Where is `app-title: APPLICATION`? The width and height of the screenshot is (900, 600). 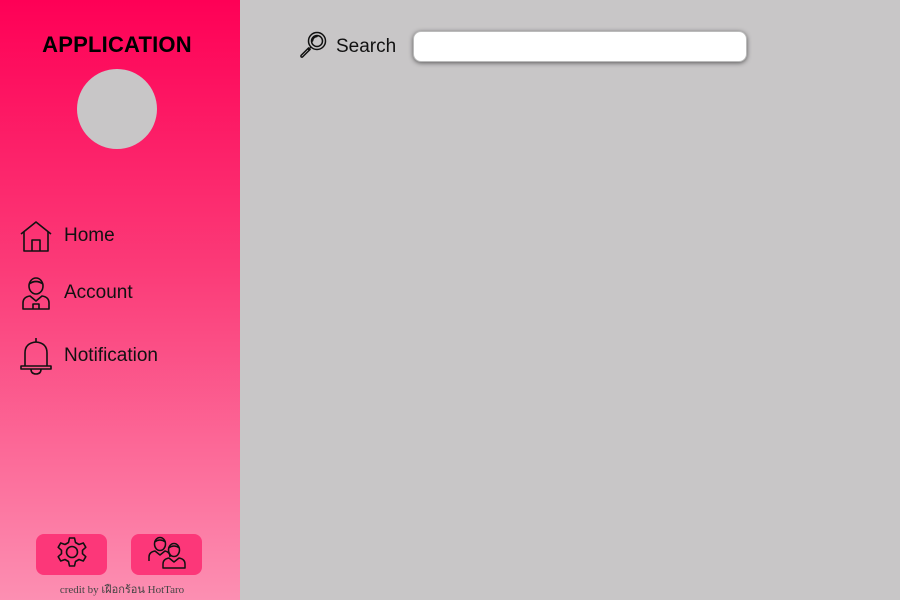
app-title: APPLICATION is located at coordinates (117, 44).